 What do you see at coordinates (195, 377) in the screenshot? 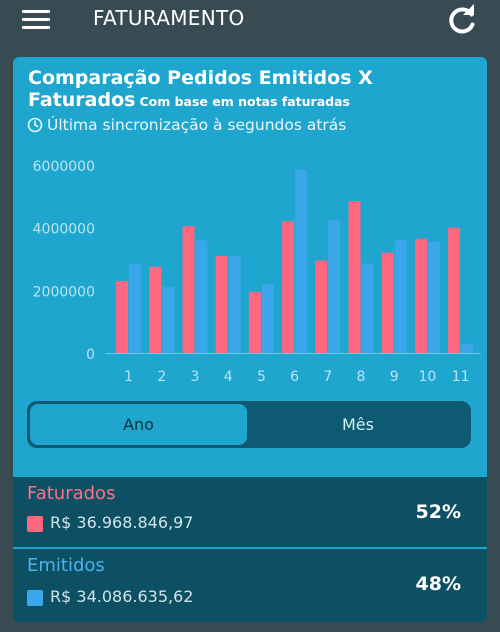
I see `x-tick-label: 3` at bounding box center [195, 377].